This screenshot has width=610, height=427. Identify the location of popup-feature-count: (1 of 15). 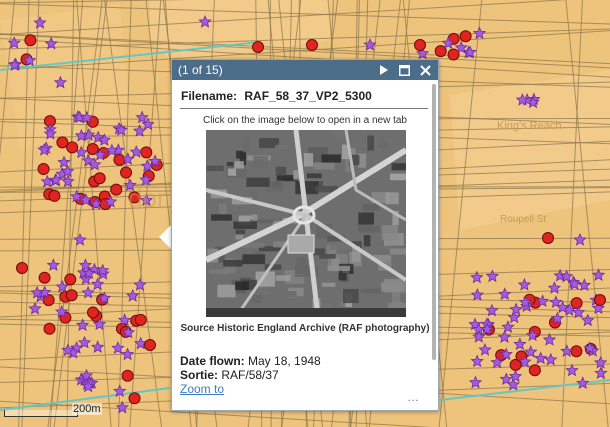
(200, 70).